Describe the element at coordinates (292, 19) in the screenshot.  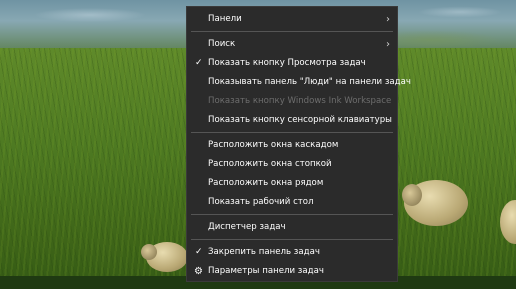
I see `menu-item-panels: Панели ›` at that location.